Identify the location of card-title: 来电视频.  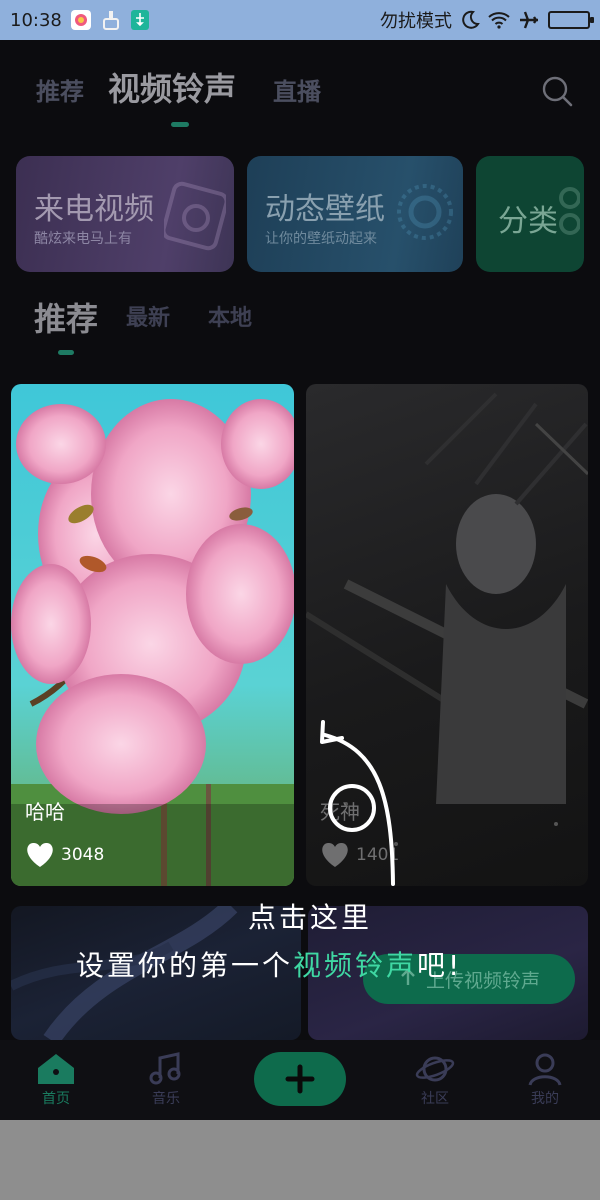
(94, 209).